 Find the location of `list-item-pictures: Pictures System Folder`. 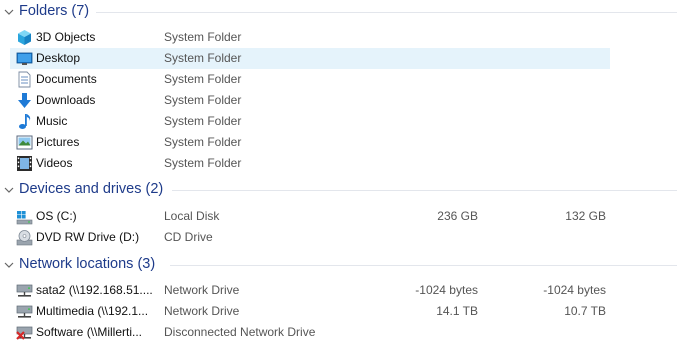

list-item-pictures: Pictures System Folder is located at coordinates (310, 142).